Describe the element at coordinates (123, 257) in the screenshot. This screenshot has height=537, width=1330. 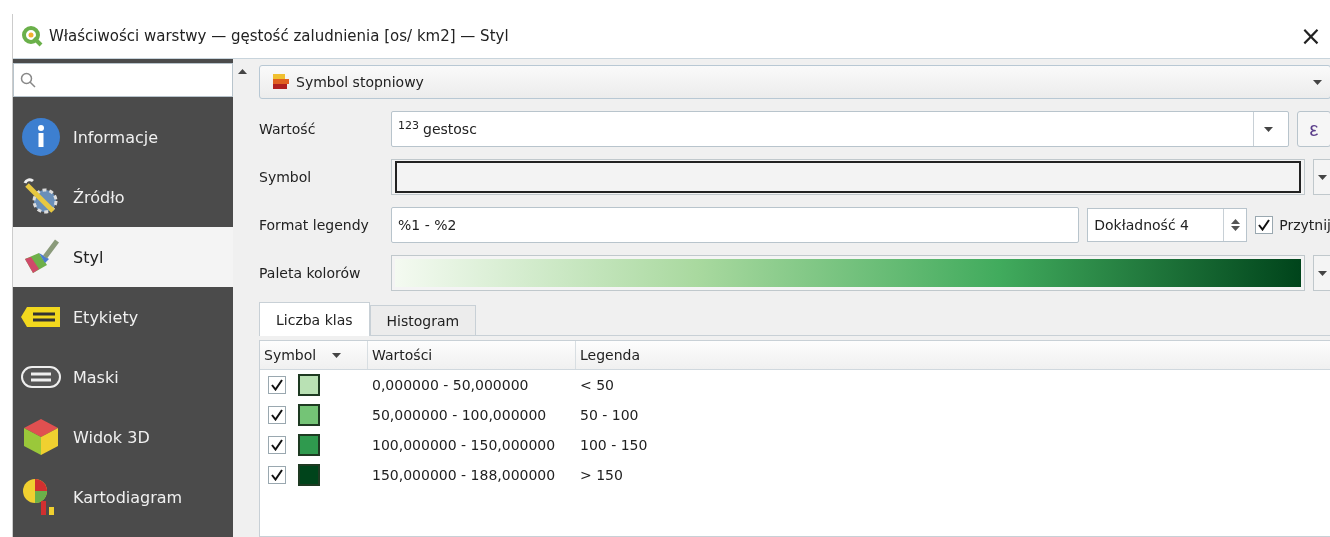
I see `sidebar-item: Styl` at that location.